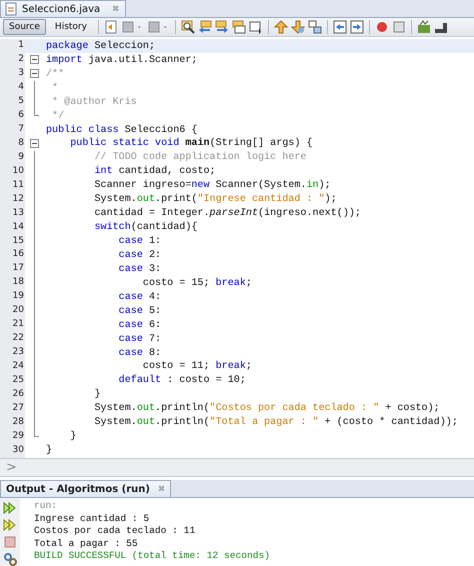 Image resolution: width=474 pixels, height=566 pixels. Describe the element at coordinates (11, 9) in the screenshot. I see `java-file-icon` at that location.